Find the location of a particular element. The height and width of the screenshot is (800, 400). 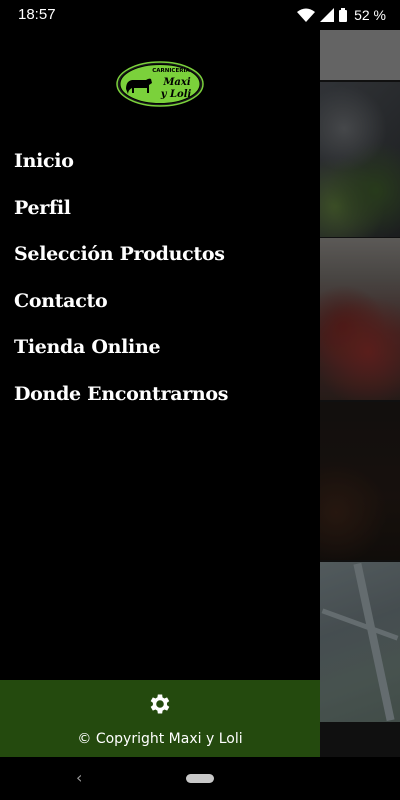

status-icons: 52 % is located at coordinates (341, 15).